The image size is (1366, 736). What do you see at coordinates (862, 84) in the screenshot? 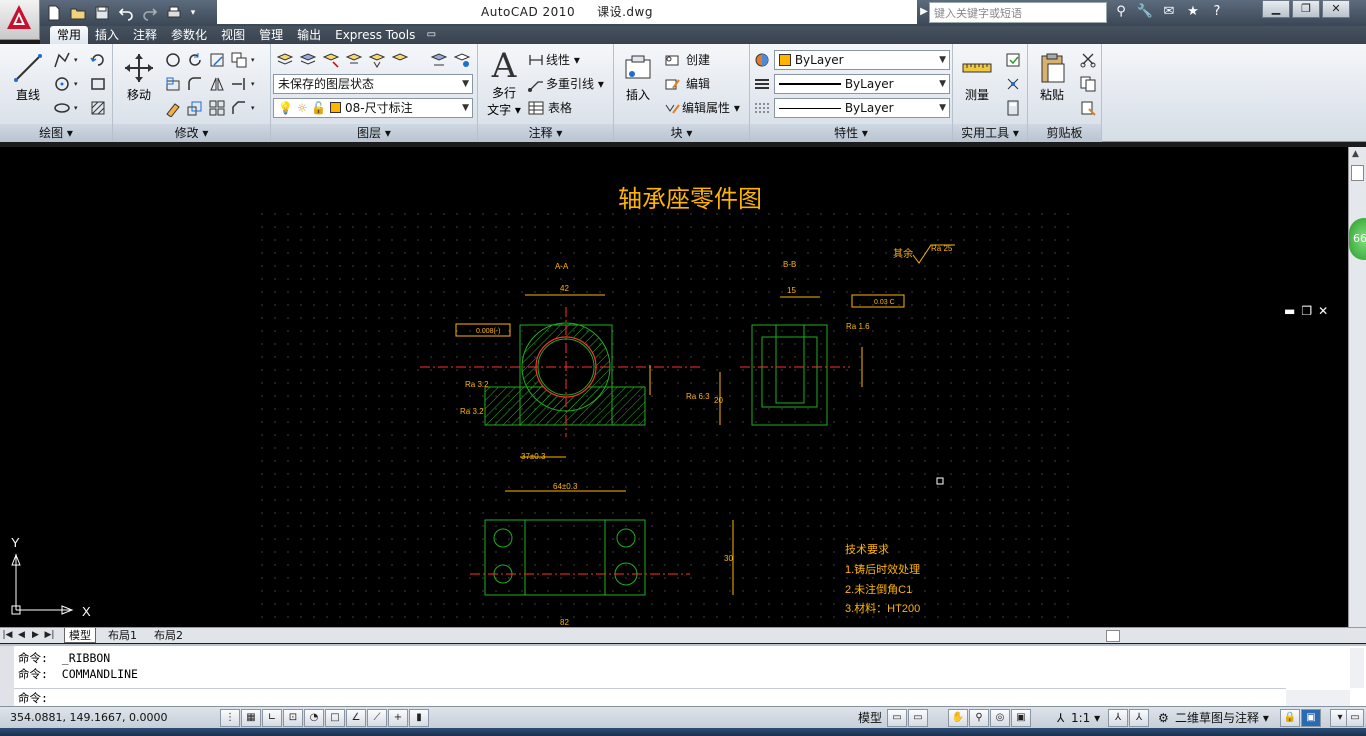
I see `lineweight-select: ByLayer ▼` at bounding box center [862, 84].